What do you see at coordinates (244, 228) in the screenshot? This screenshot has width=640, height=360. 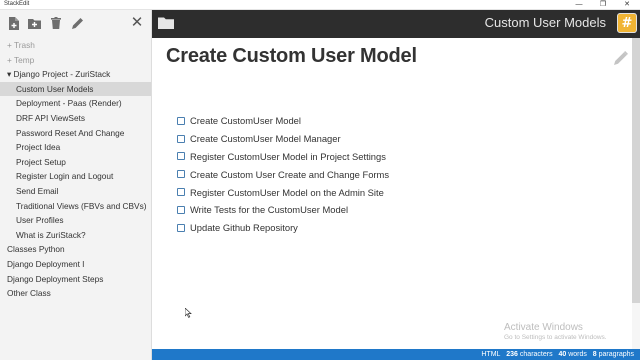 I see `task-label: Update Github Repository` at bounding box center [244, 228].